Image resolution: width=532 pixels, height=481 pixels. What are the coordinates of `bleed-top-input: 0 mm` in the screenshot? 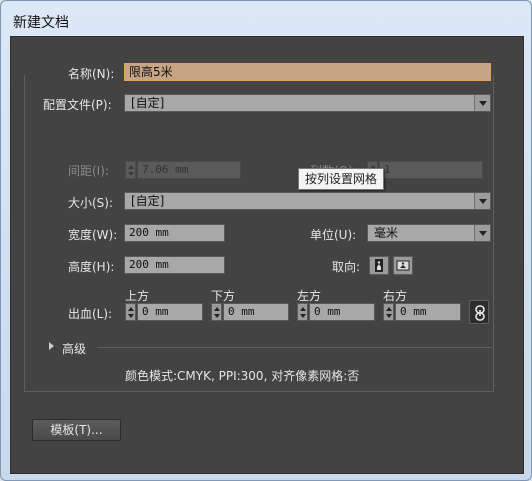 It's located at (170, 312).